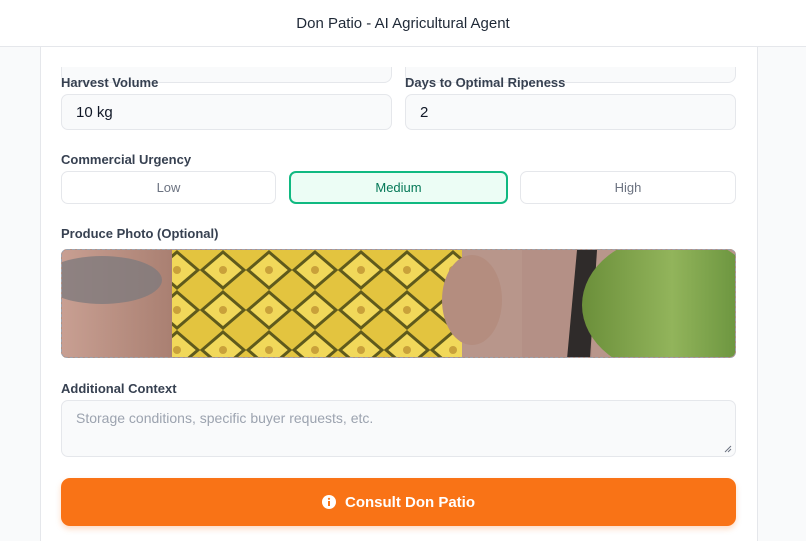  Describe the element at coordinates (410, 502) in the screenshot. I see `consult-button-label: Consult Don Patio` at that location.